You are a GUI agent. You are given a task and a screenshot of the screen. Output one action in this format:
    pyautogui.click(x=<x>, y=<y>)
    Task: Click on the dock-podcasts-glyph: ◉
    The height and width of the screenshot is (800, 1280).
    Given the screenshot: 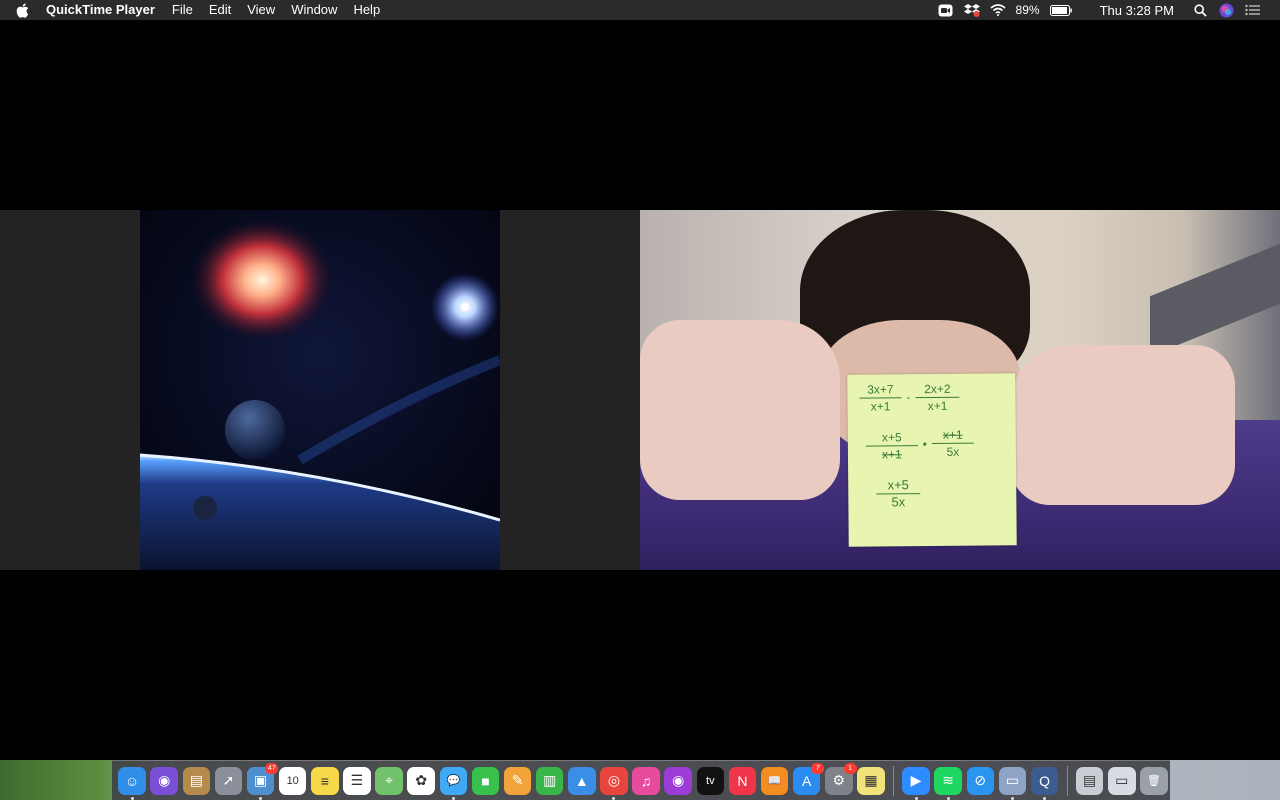 What is the action you would take?
    pyautogui.click(x=678, y=780)
    